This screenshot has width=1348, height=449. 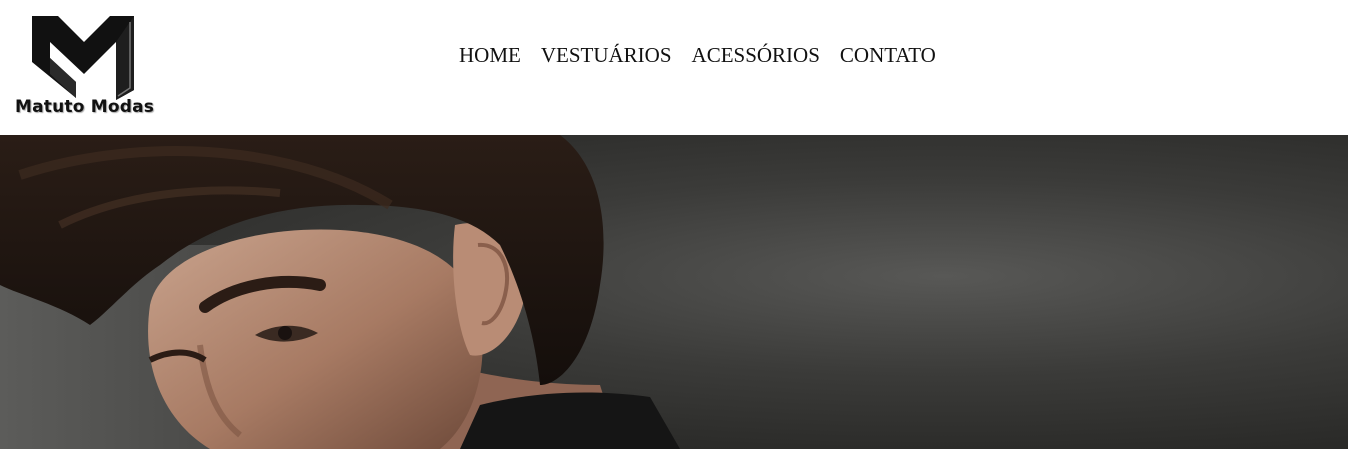 I want to click on nav-vestuarios: VESTUÁRIOS, so click(x=606, y=55).